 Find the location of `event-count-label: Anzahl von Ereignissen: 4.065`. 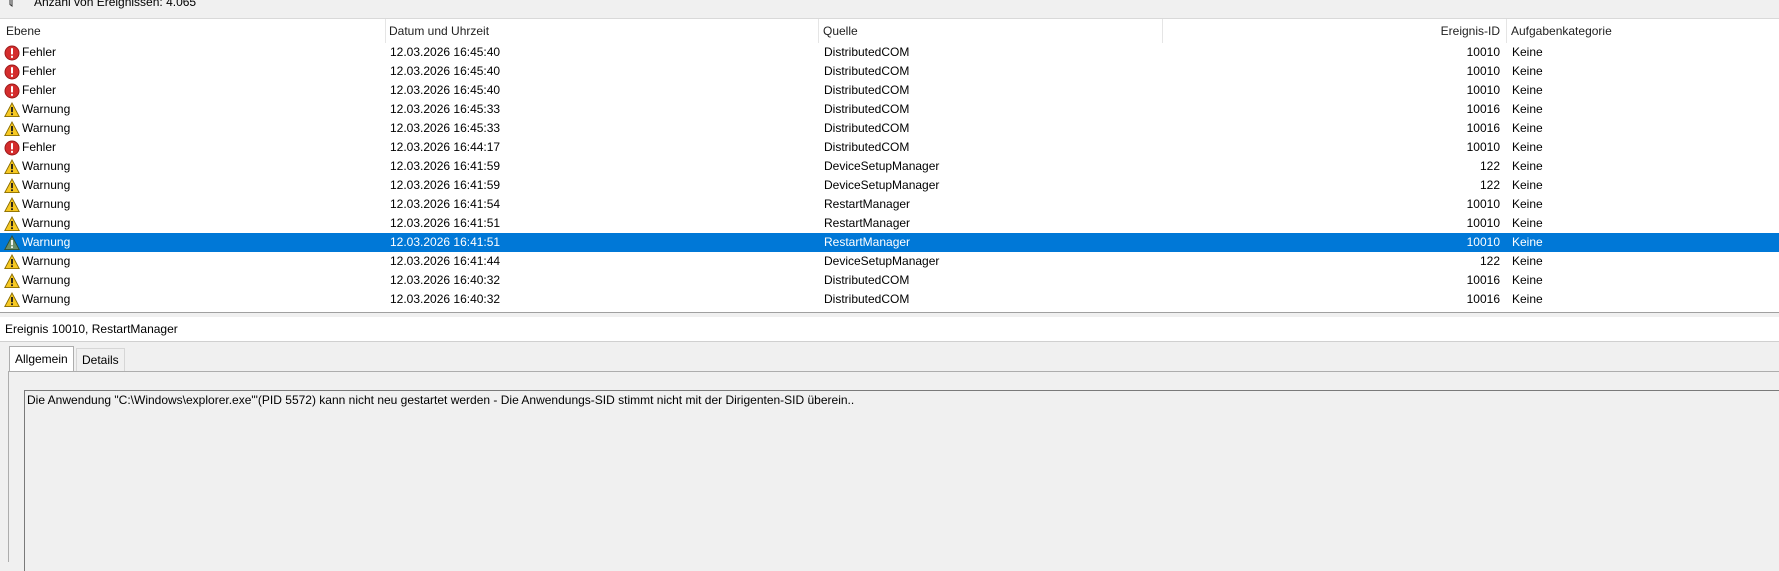

event-count-label: Anzahl von Ereignissen: 4.065 is located at coordinates (115, 4).